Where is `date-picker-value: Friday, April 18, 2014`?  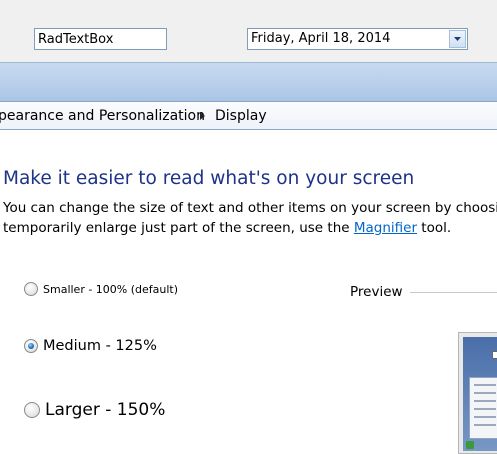 date-picker-value: Friday, April 18, 2014 is located at coordinates (321, 38).